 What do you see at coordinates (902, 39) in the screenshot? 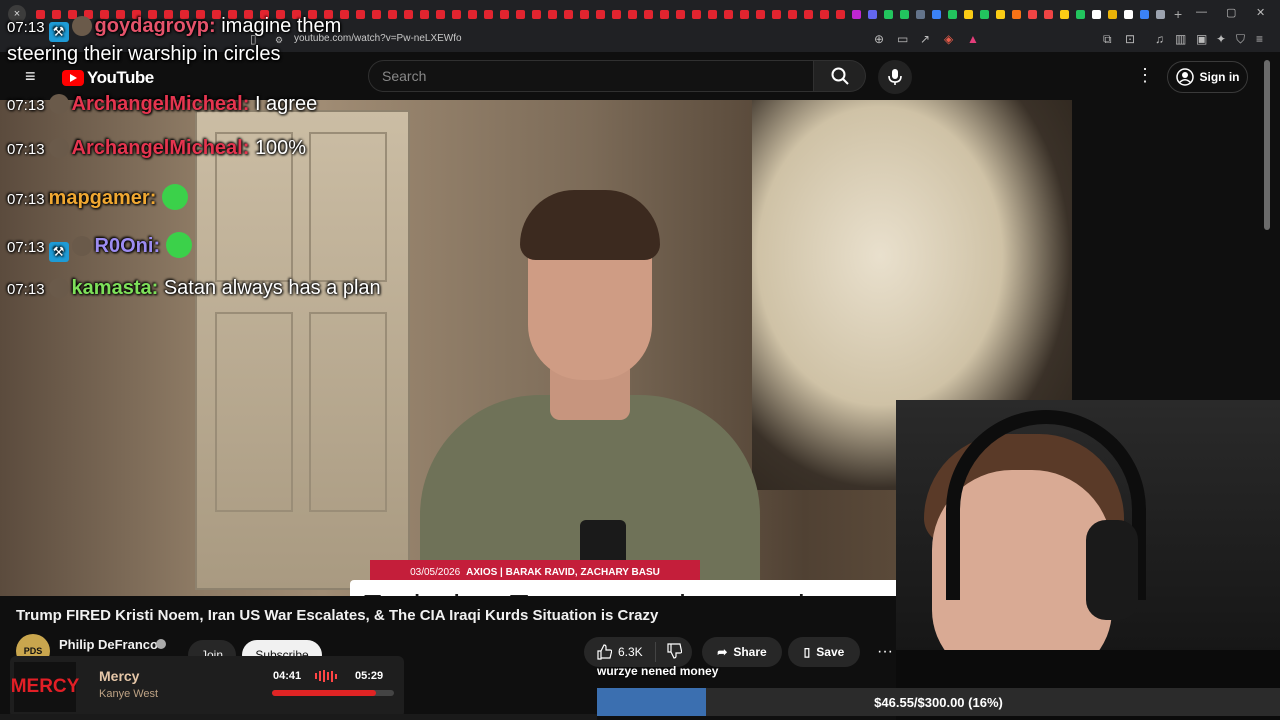
I see `cast-icon: ▭` at bounding box center [902, 39].